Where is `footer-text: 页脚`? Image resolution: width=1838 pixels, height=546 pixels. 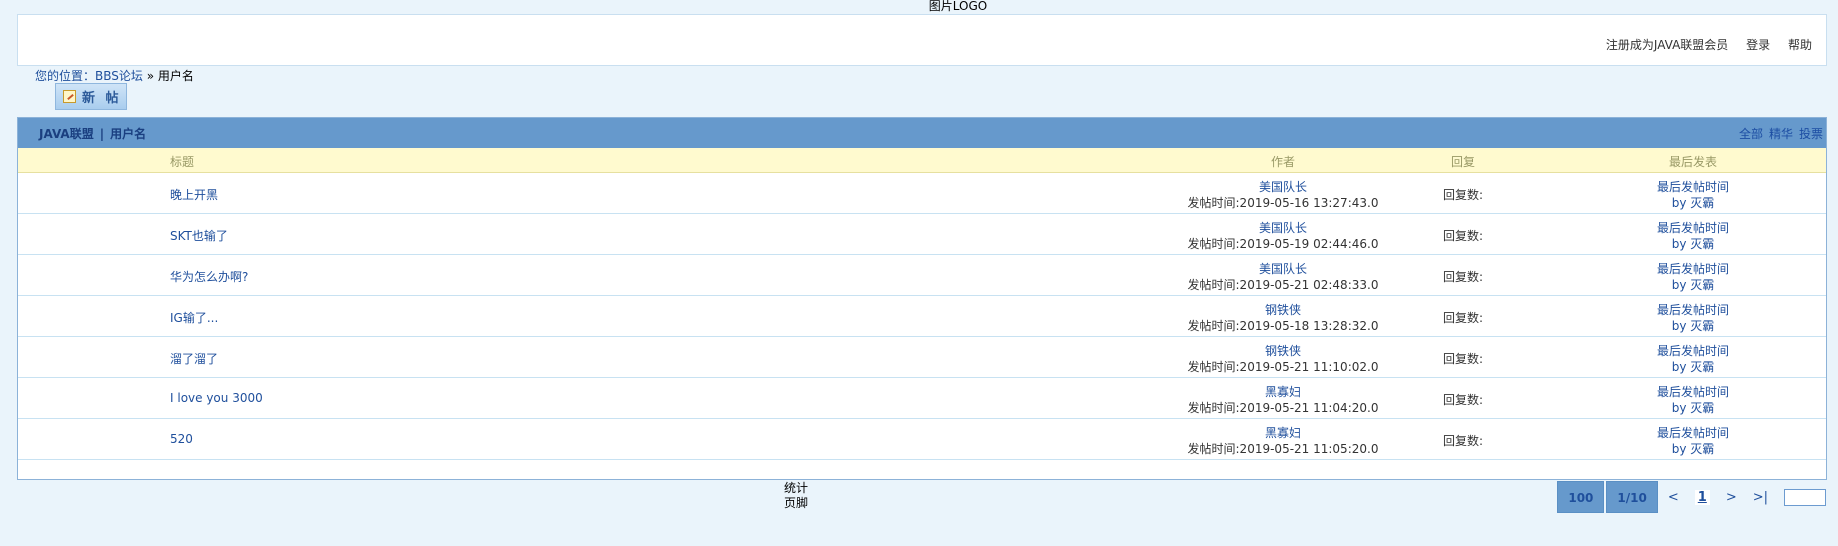 footer-text: 页脚 is located at coordinates (796, 503).